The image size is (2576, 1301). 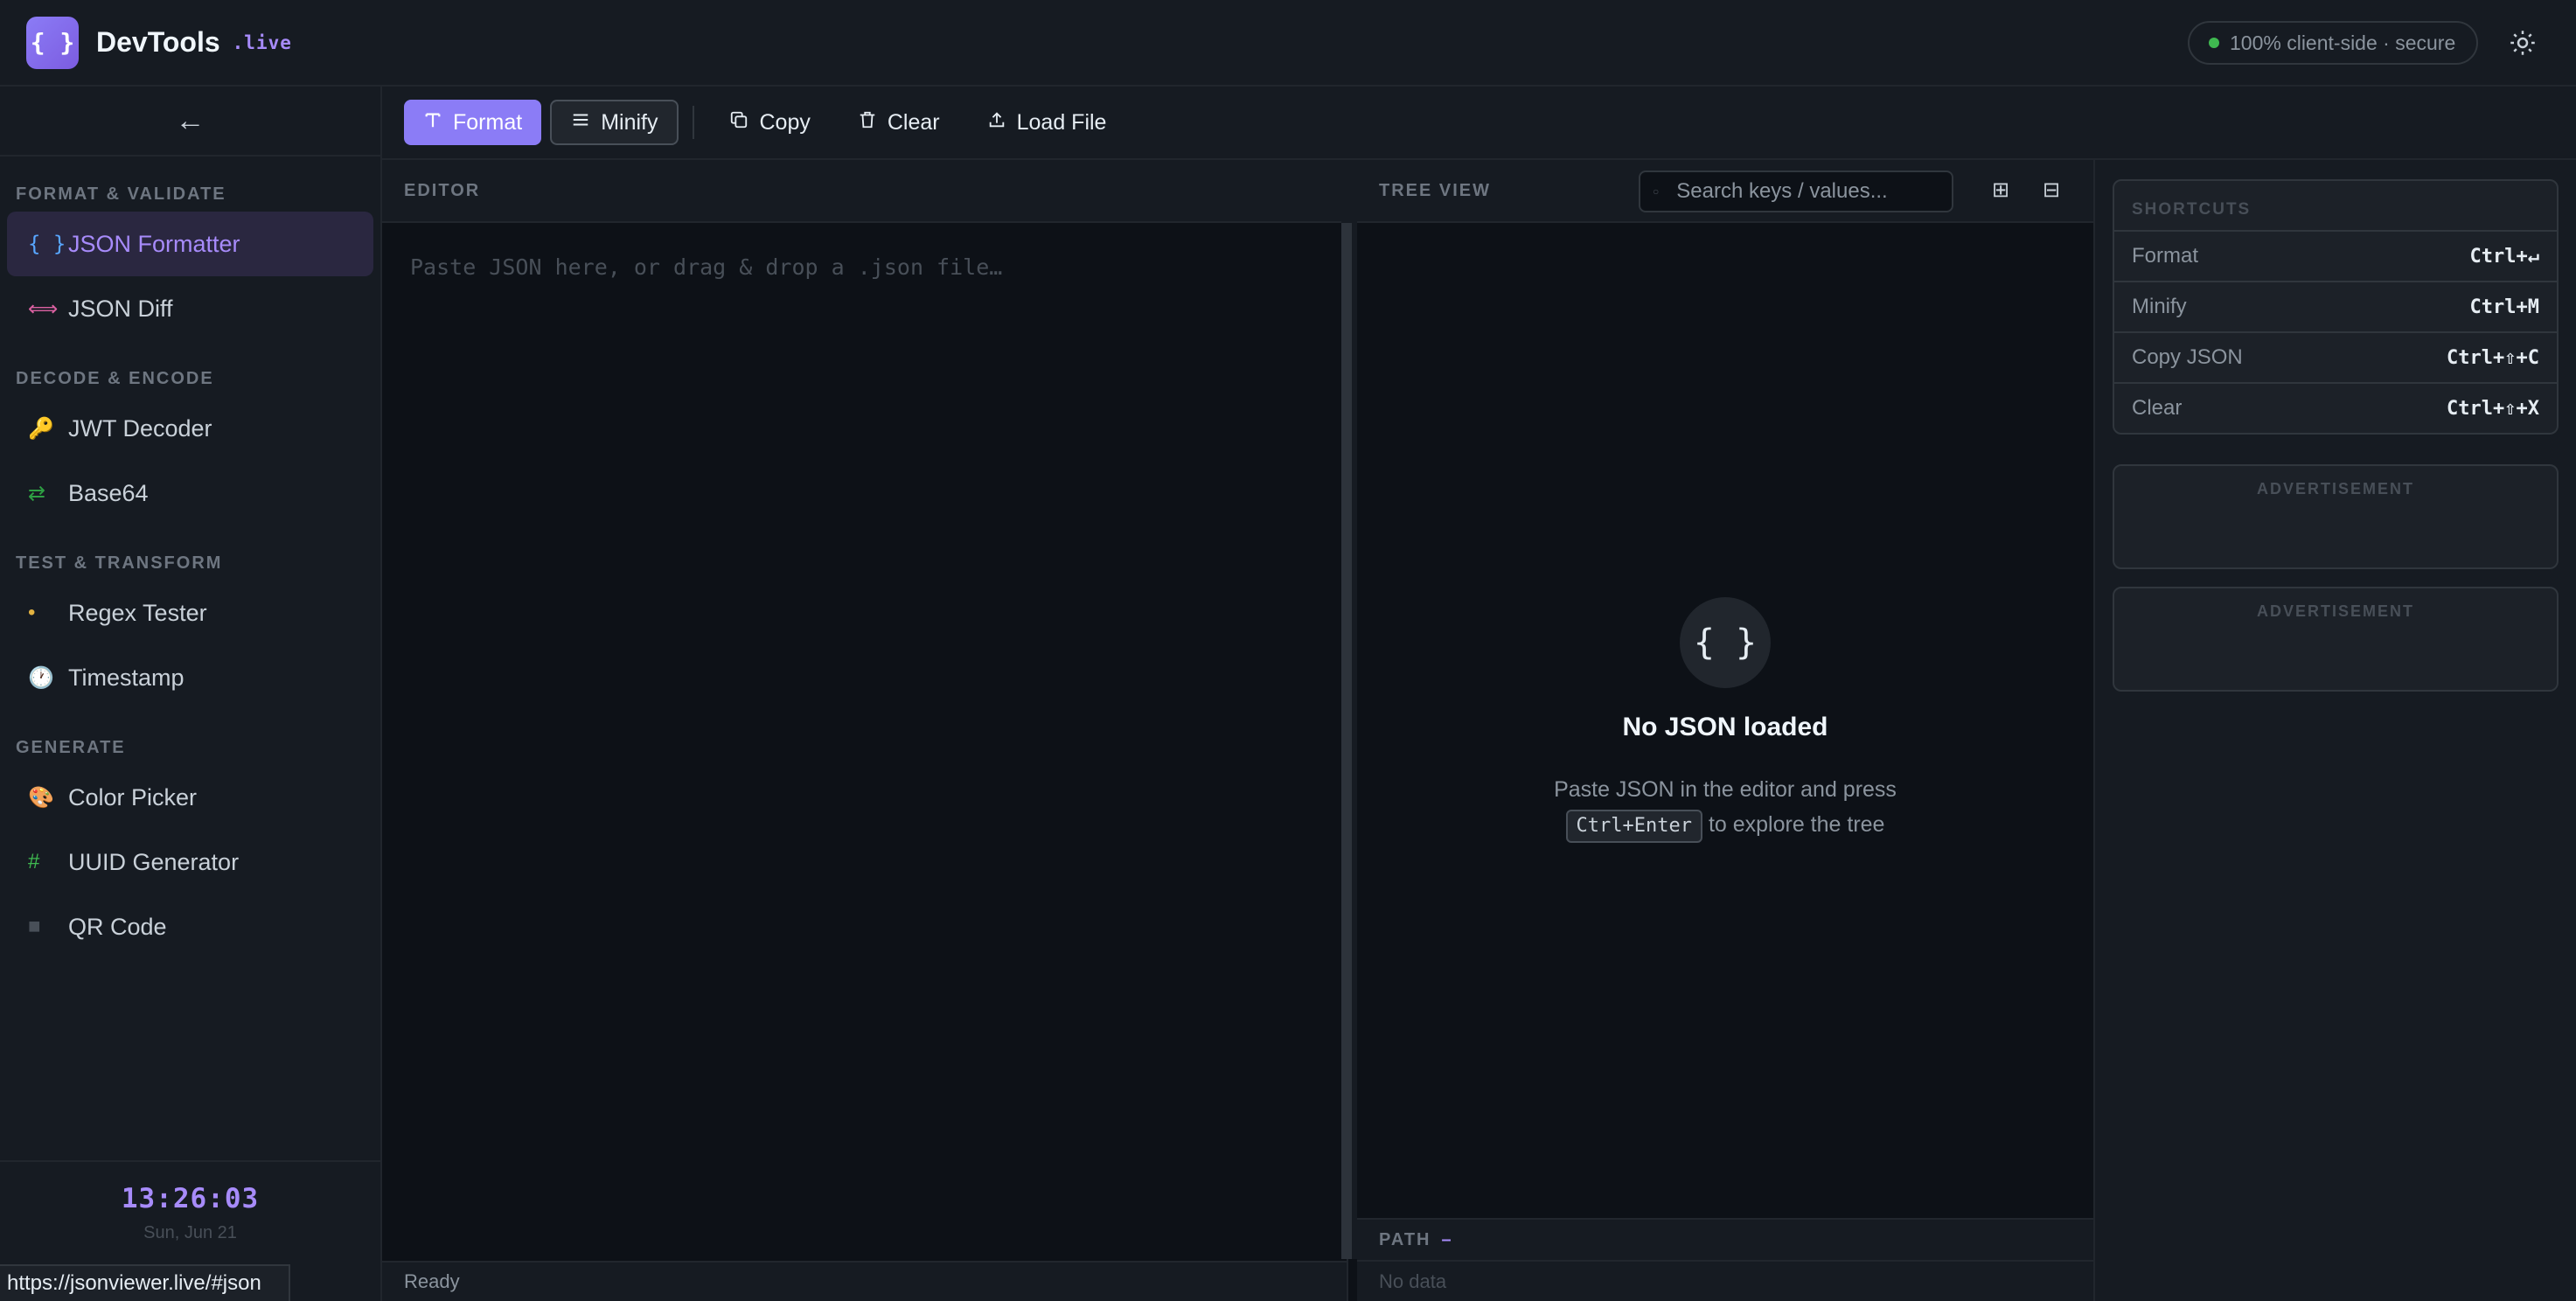 I want to click on empty-line-2: Ctrl+Enter to explore the tree, so click(x=1725, y=825).